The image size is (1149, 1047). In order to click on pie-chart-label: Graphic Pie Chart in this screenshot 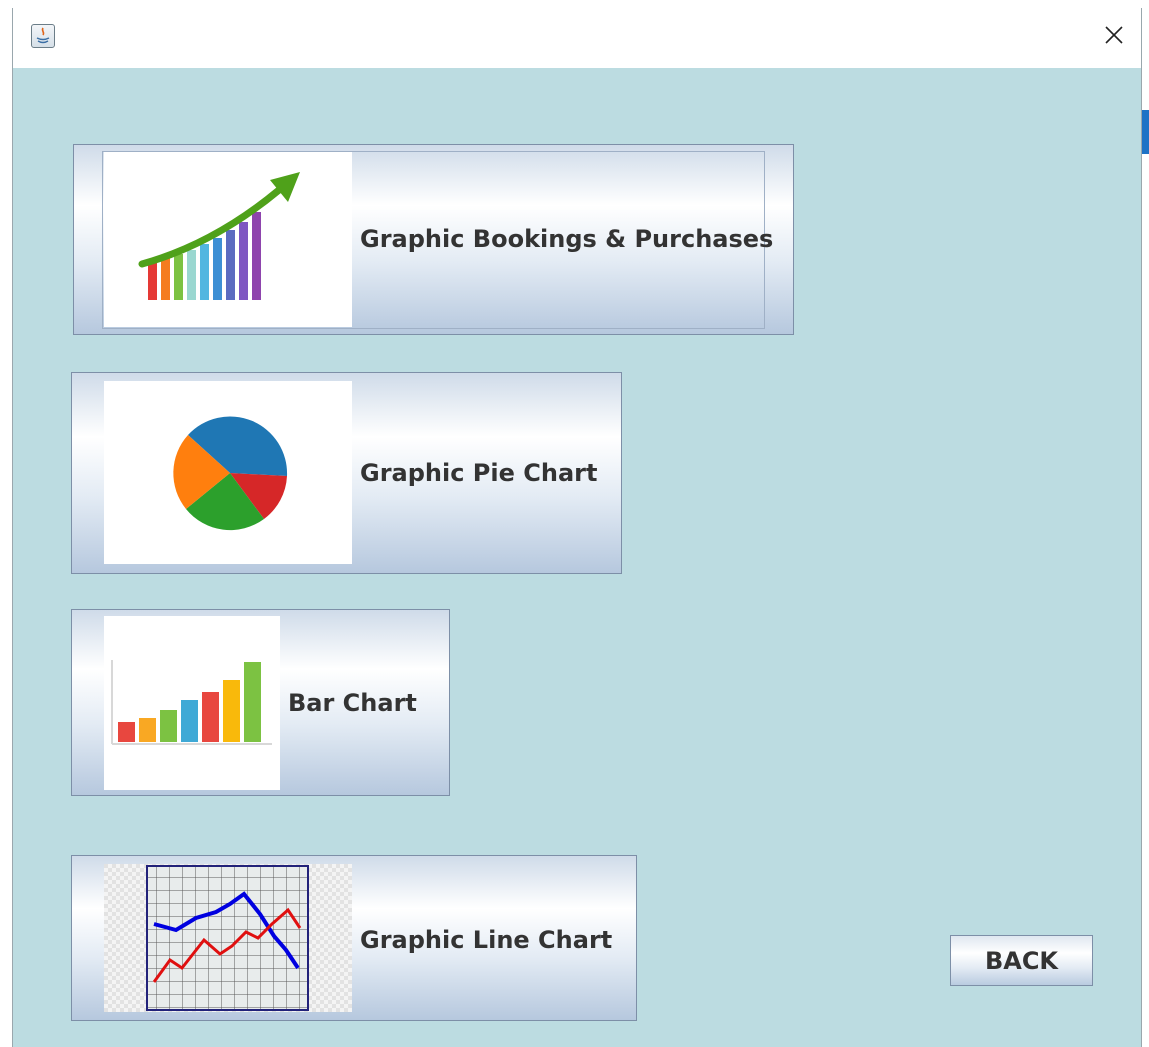, I will do `click(479, 473)`.